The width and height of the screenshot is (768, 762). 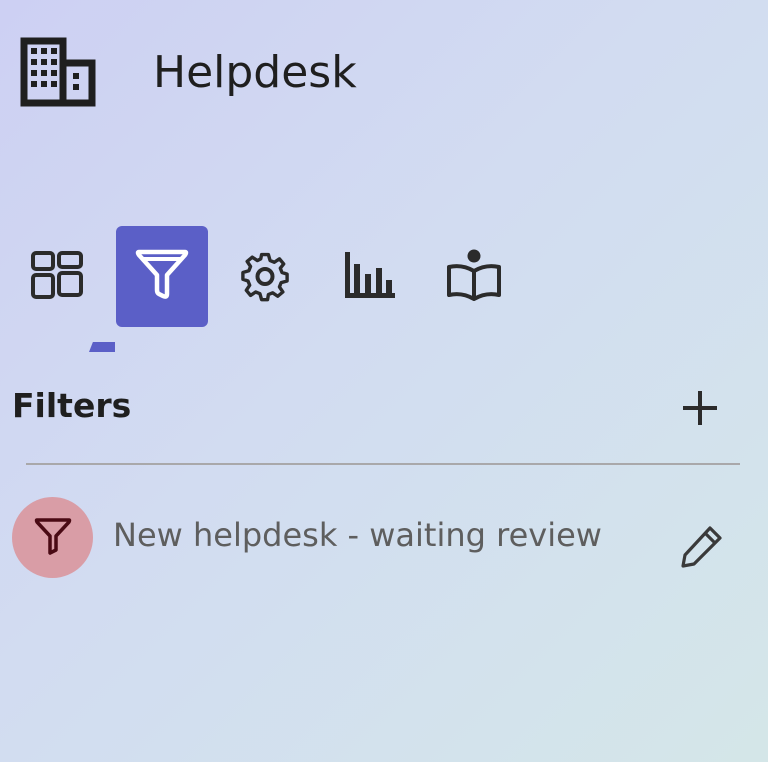 I want to click on tab-reports, so click(x=370, y=276).